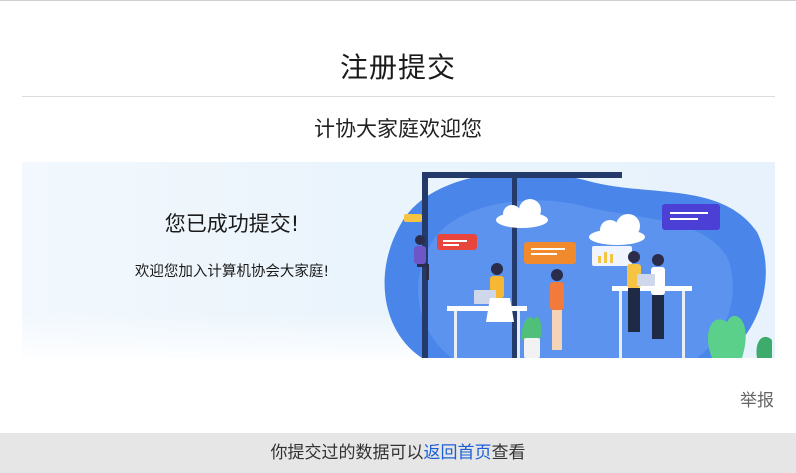 The image size is (796, 473). Describe the element at coordinates (398, 129) in the screenshot. I see `page-subtitle: 计协大家庭欢迎您` at that location.